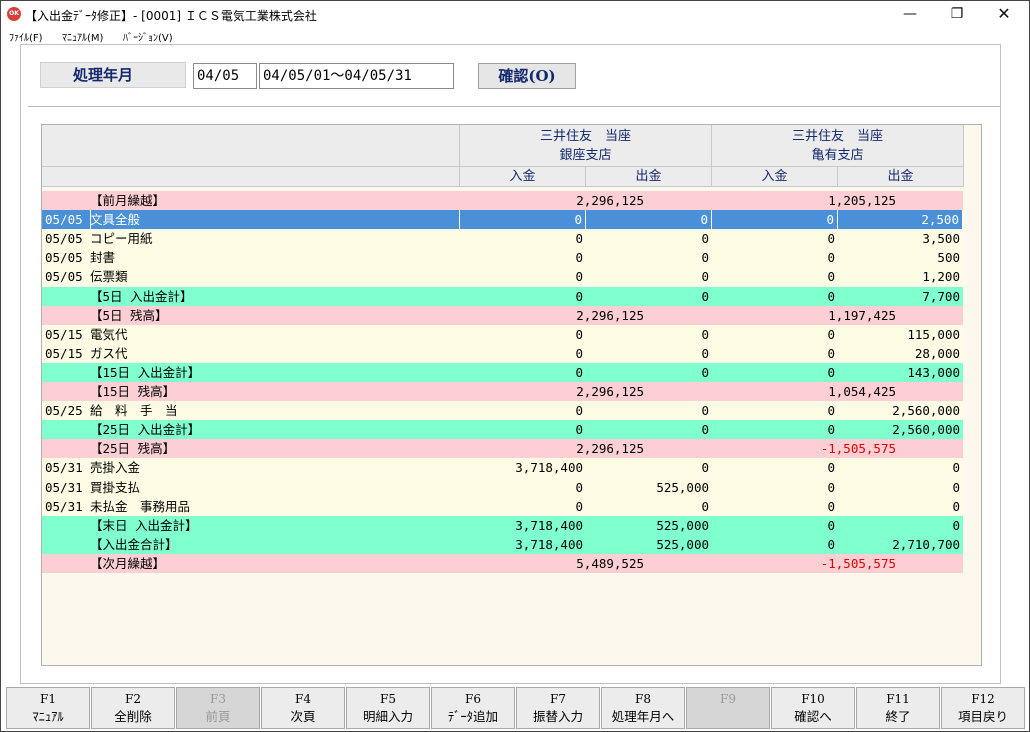 Image resolution: width=1030 pixels, height=732 pixels. I want to click on row-description: 【15日 入出金計】, so click(145, 372).